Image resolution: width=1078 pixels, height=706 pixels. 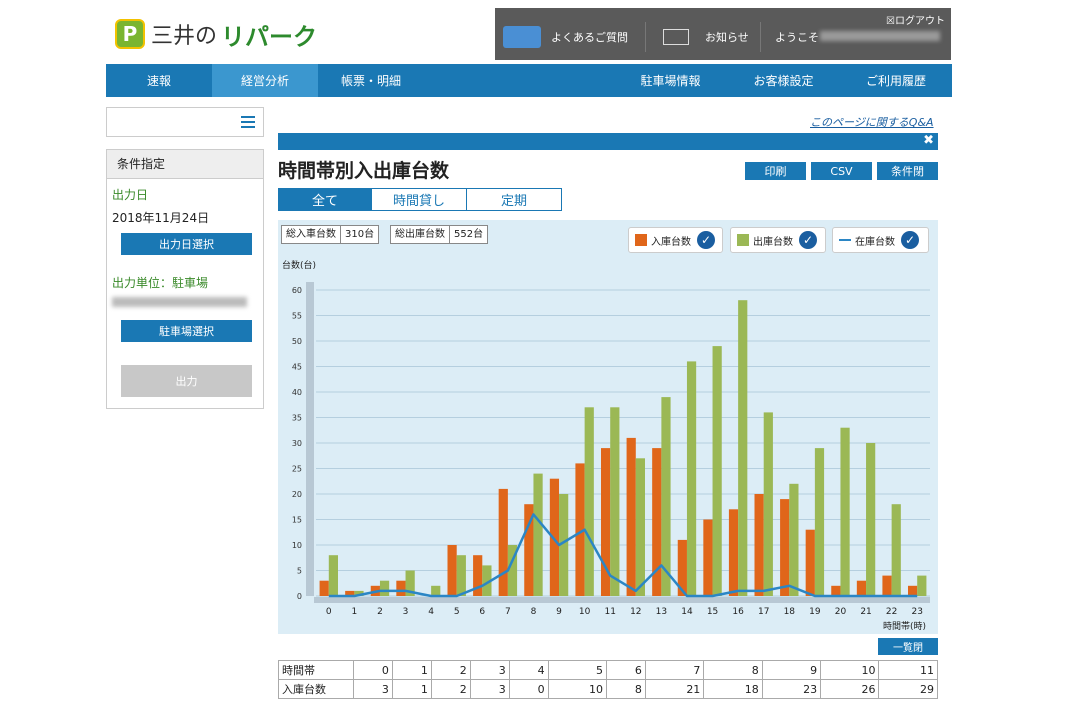 I want to click on output-date-value: 2018年11月24日, so click(x=161, y=218).